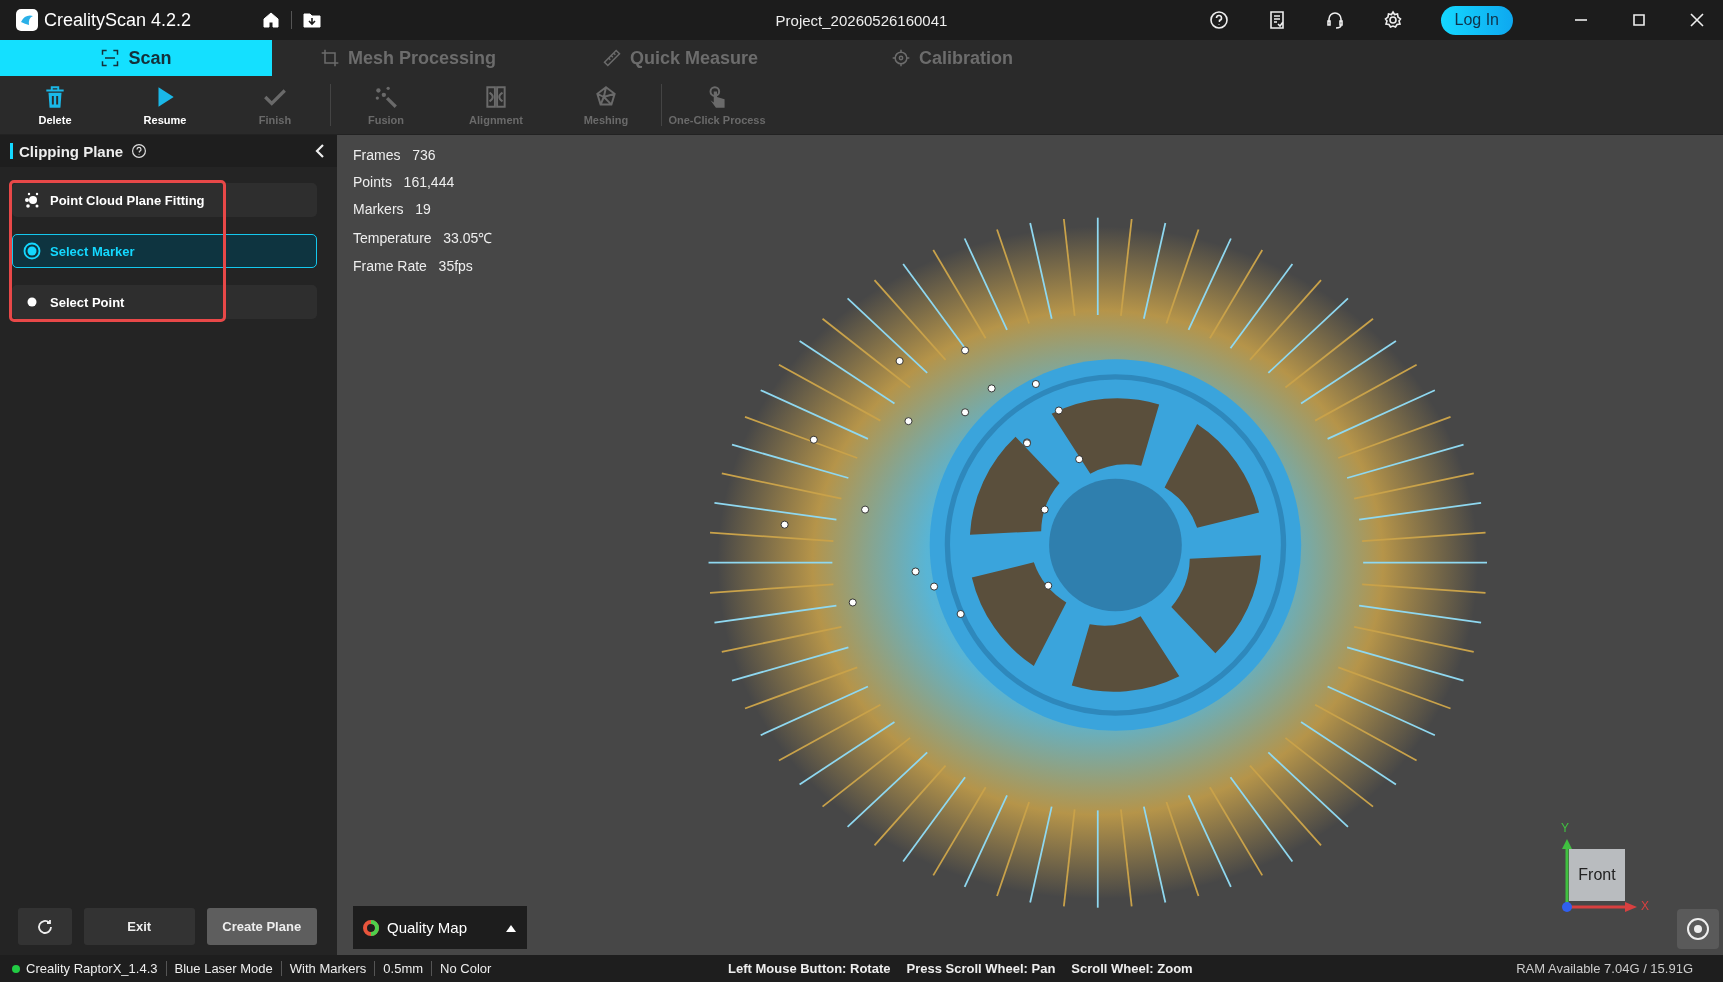 The image size is (1723, 982). I want to click on x-axis-label: X, so click(1645, 906).